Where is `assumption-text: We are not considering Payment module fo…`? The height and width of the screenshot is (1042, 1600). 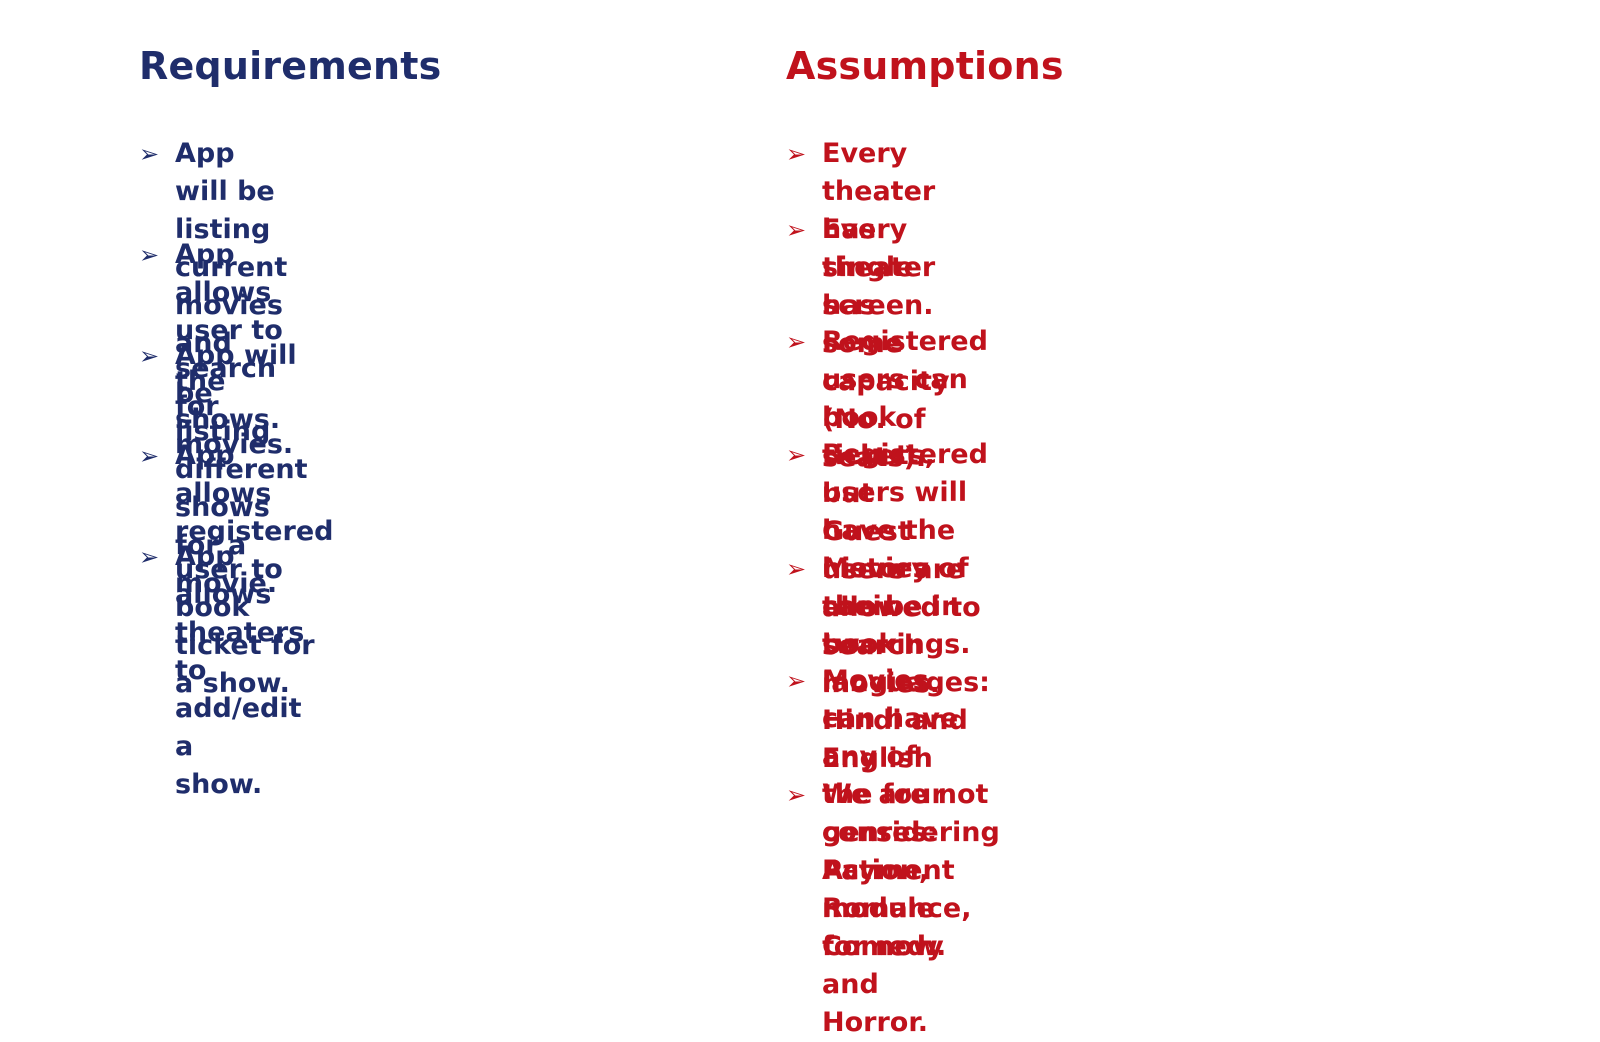 assumption-text: We are not considering Payment module fo… is located at coordinates (911, 870).